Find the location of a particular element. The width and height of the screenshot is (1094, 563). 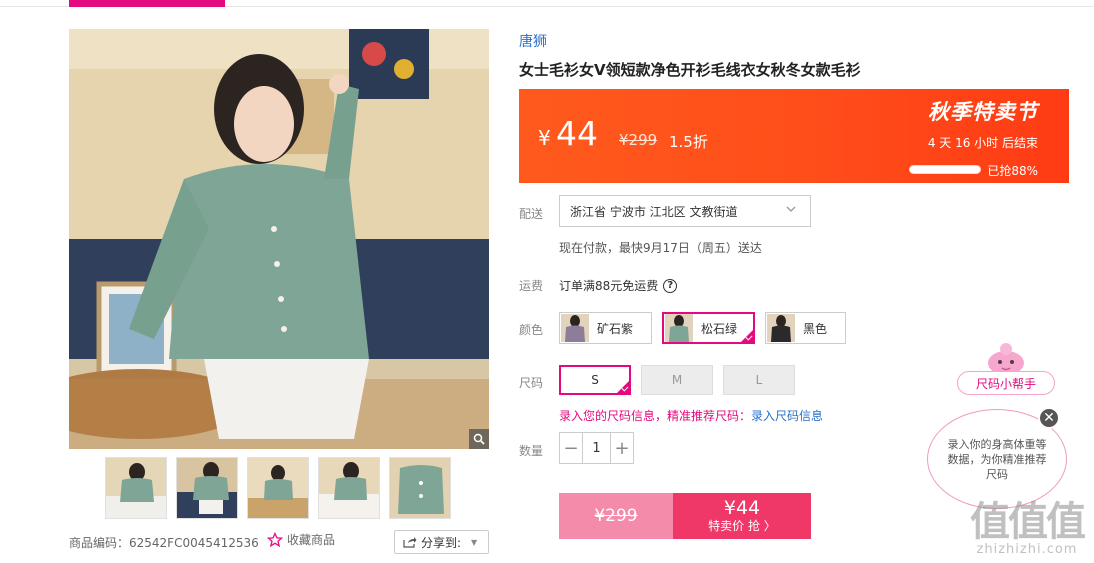

watermark: 值值值 zhizhizhi.com is located at coordinates (1028, 528).